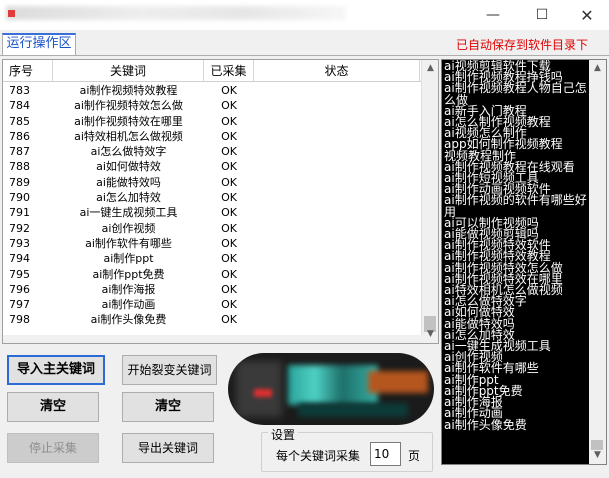  I want to click on close-button: ✕, so click(586, 15).